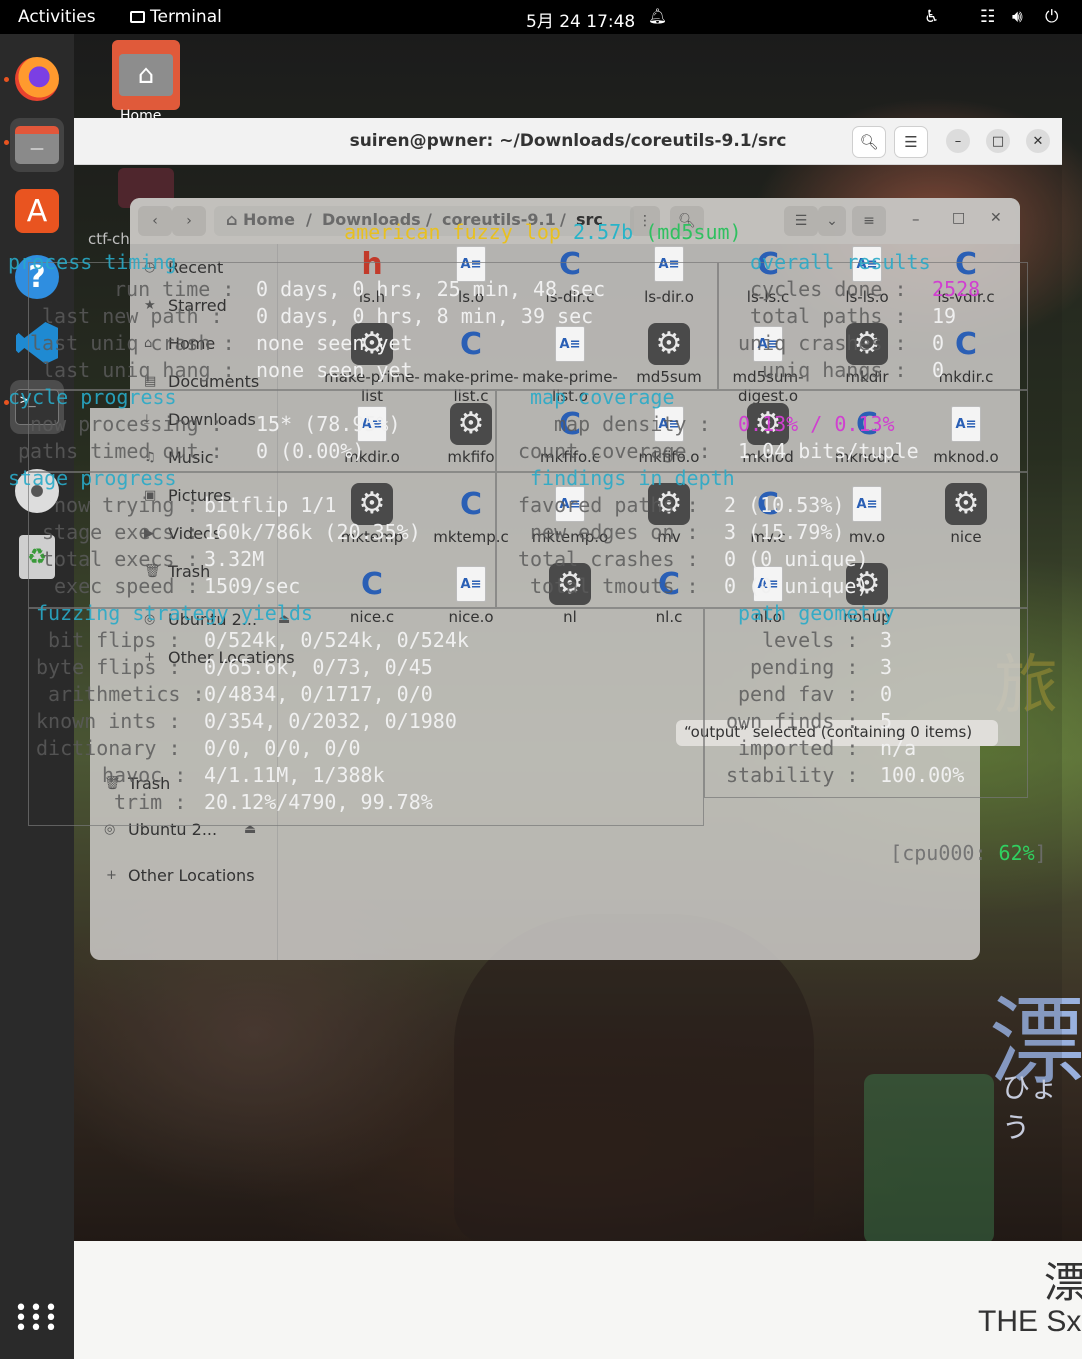  Describe the element at coordinates (669, 514) in the screenshot. I see `file-item: ⚙ mv` at that location.